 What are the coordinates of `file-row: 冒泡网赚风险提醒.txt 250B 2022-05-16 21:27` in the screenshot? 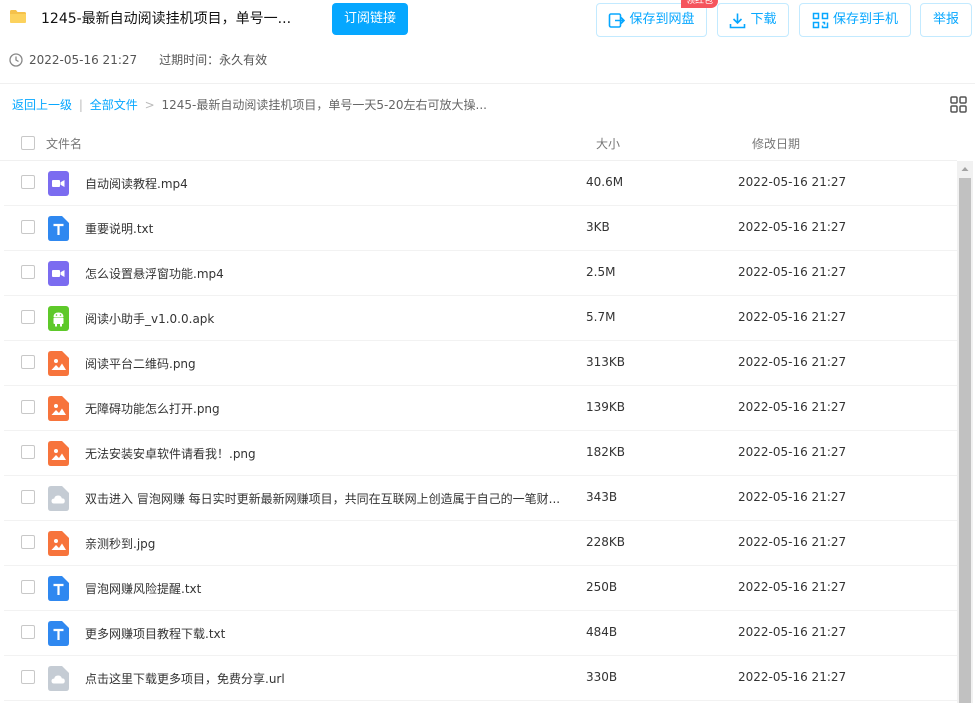 It's located at (480, 588).